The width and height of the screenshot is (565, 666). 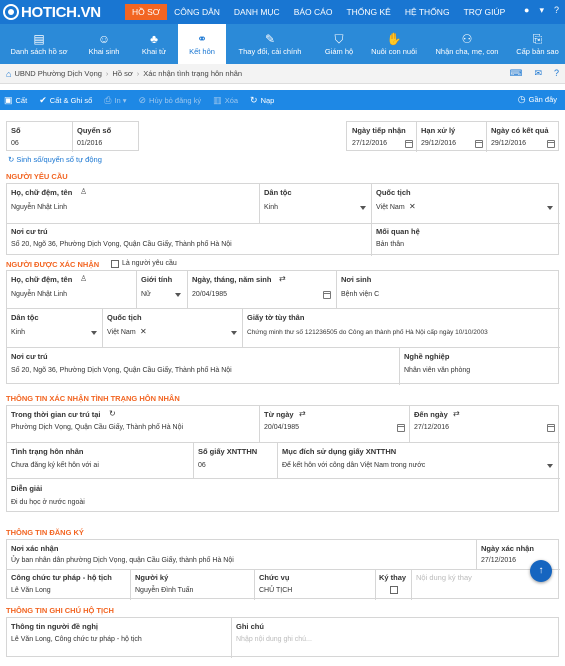 What do you see at coordinates (515, 73) in the screenshot?
I see `keyboard-icon: ⌨` at bounding box center [515, 73].